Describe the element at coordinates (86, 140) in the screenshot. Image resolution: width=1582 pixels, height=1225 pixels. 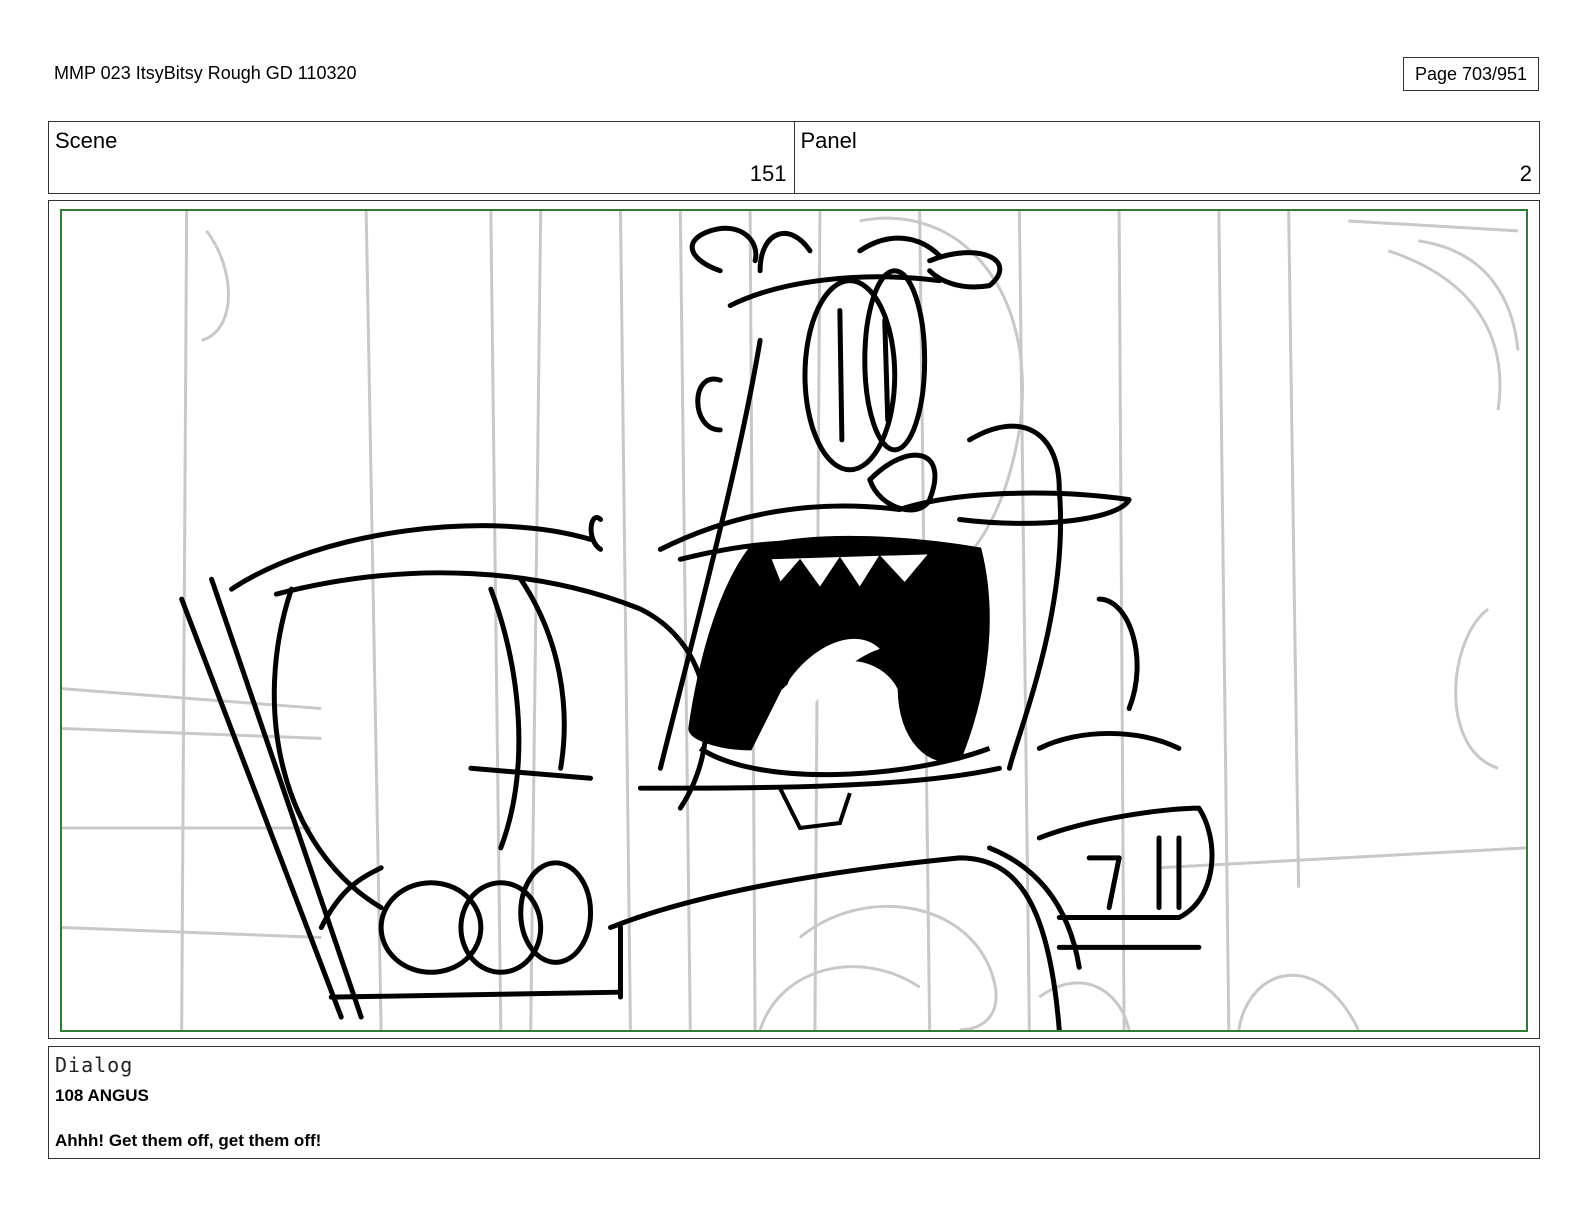
I see `scene-label: Scene` at that location.